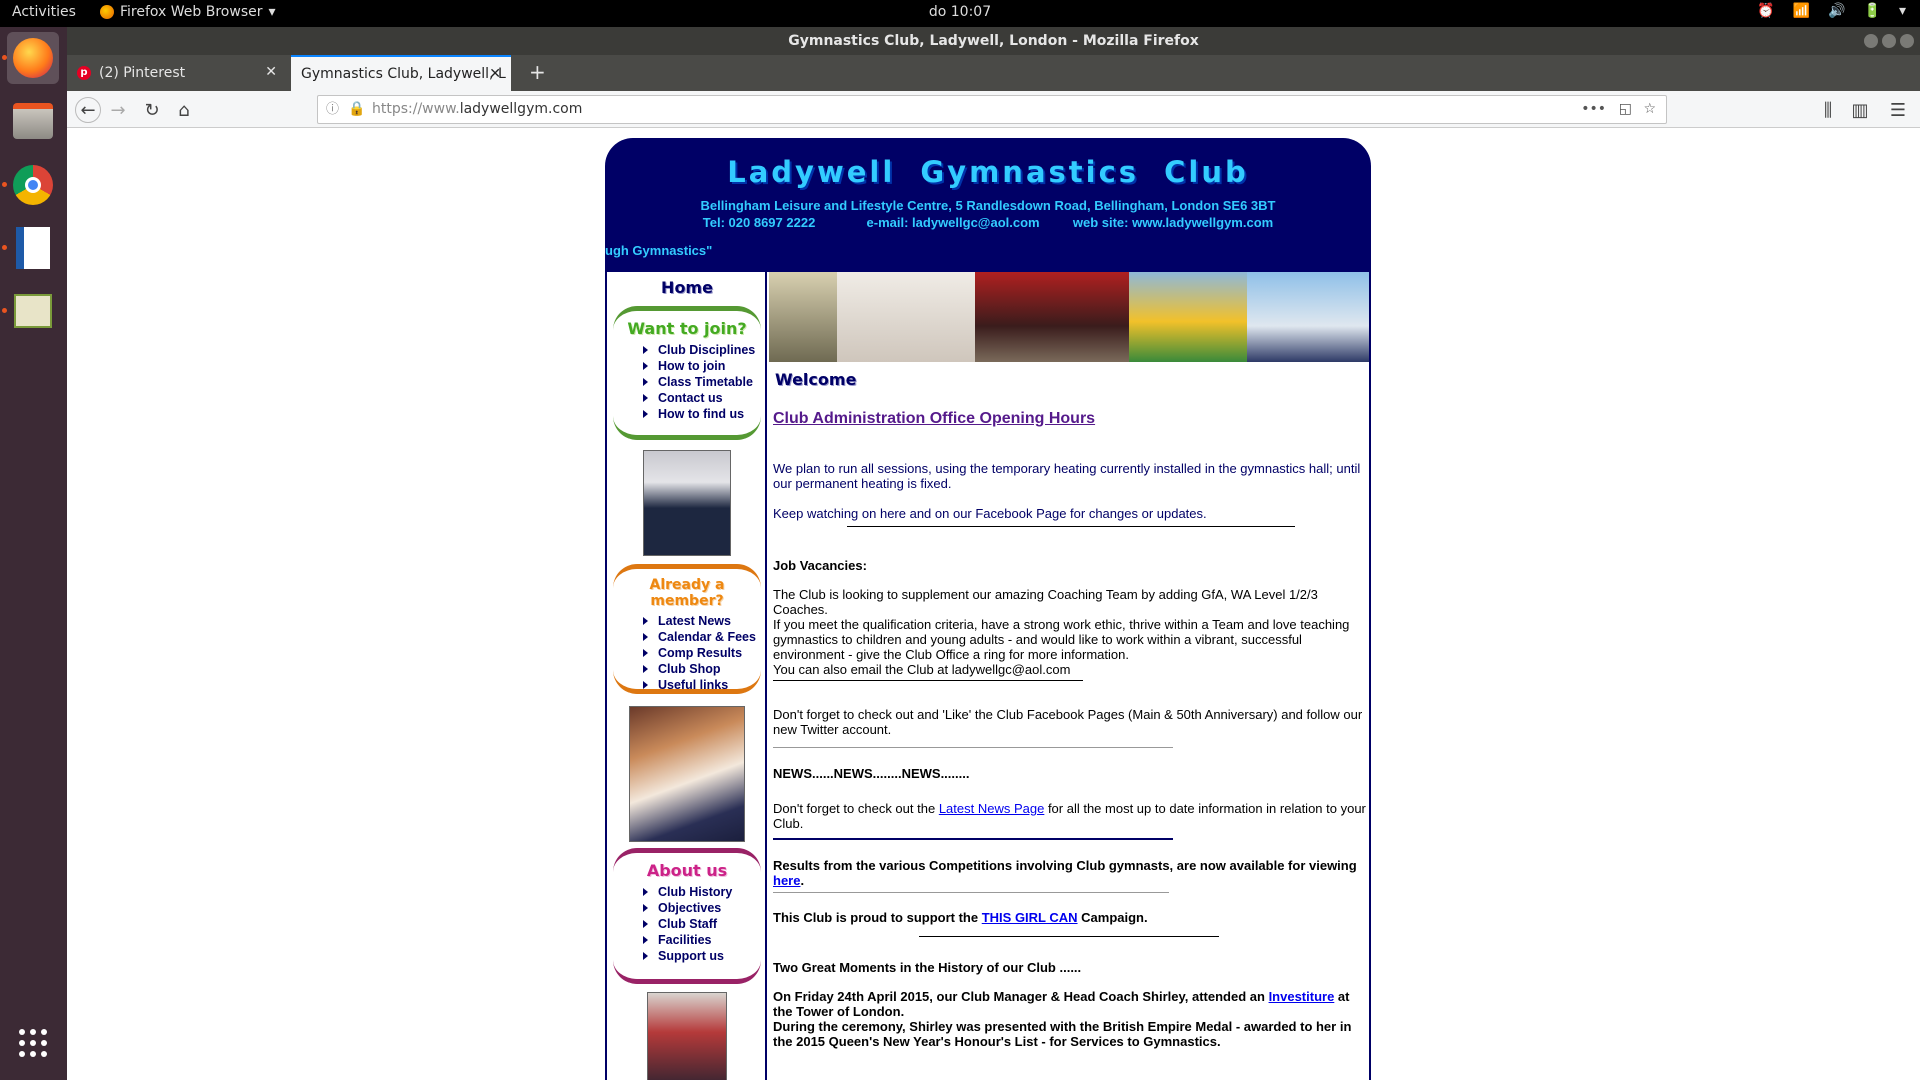  I want to click on tab-pinterest: p (2) Pinterest ✕, so click(177, 73).